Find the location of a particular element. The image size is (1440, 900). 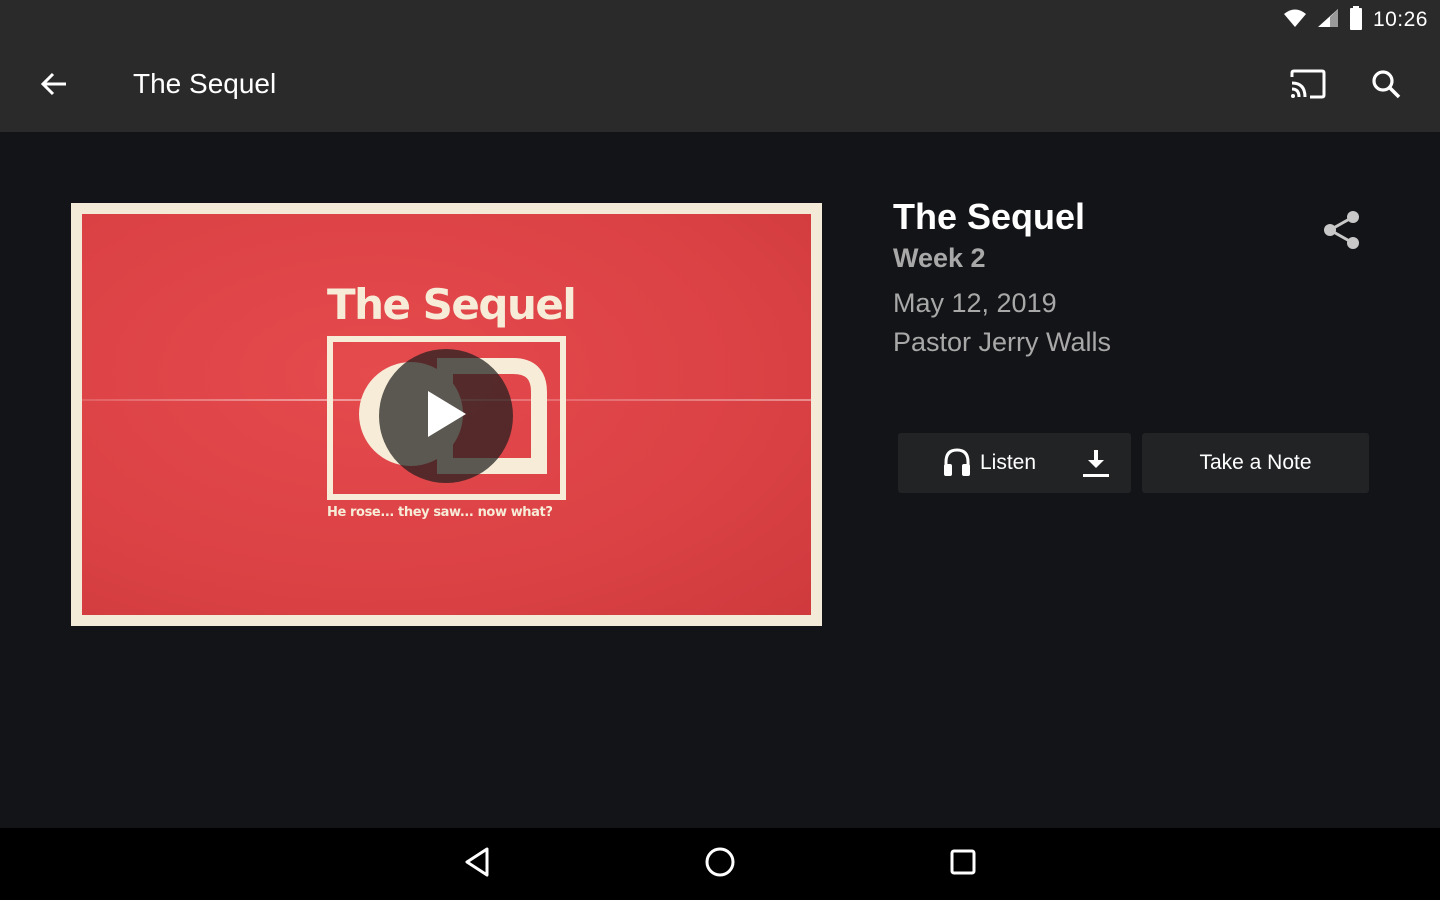

search-button is located at coordinates (1386, 86).